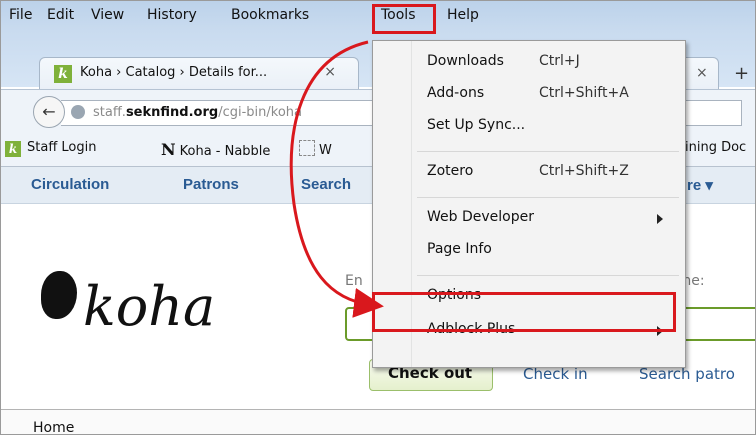 The width and height of the screenshot is (756, 435). I want to click on menu-bookmarks: Bookmarks, so click(270, 15).